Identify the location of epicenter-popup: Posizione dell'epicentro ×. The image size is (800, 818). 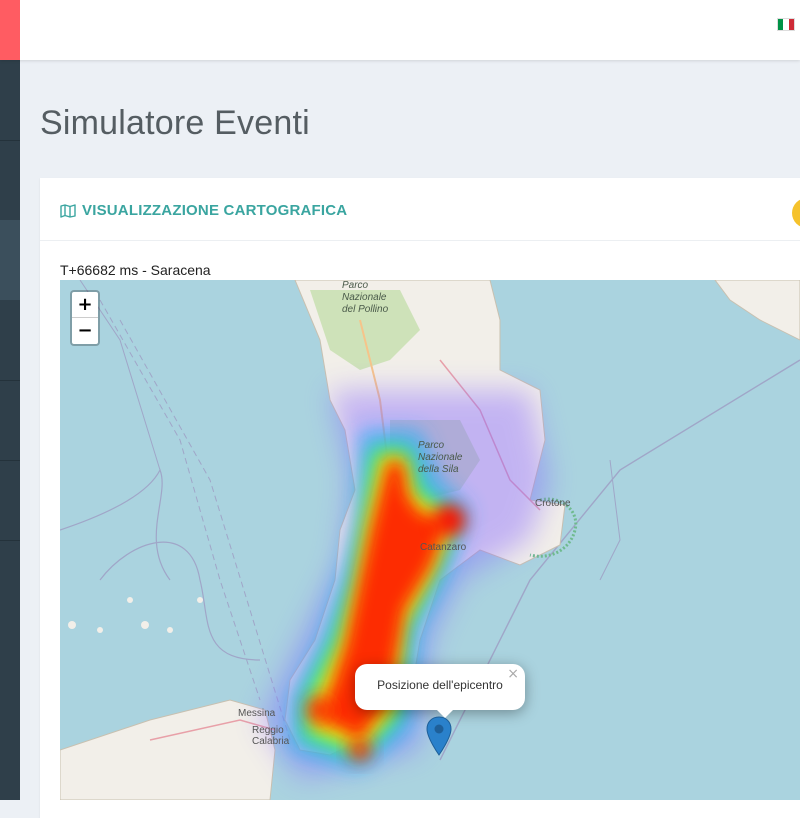
(440, 687).